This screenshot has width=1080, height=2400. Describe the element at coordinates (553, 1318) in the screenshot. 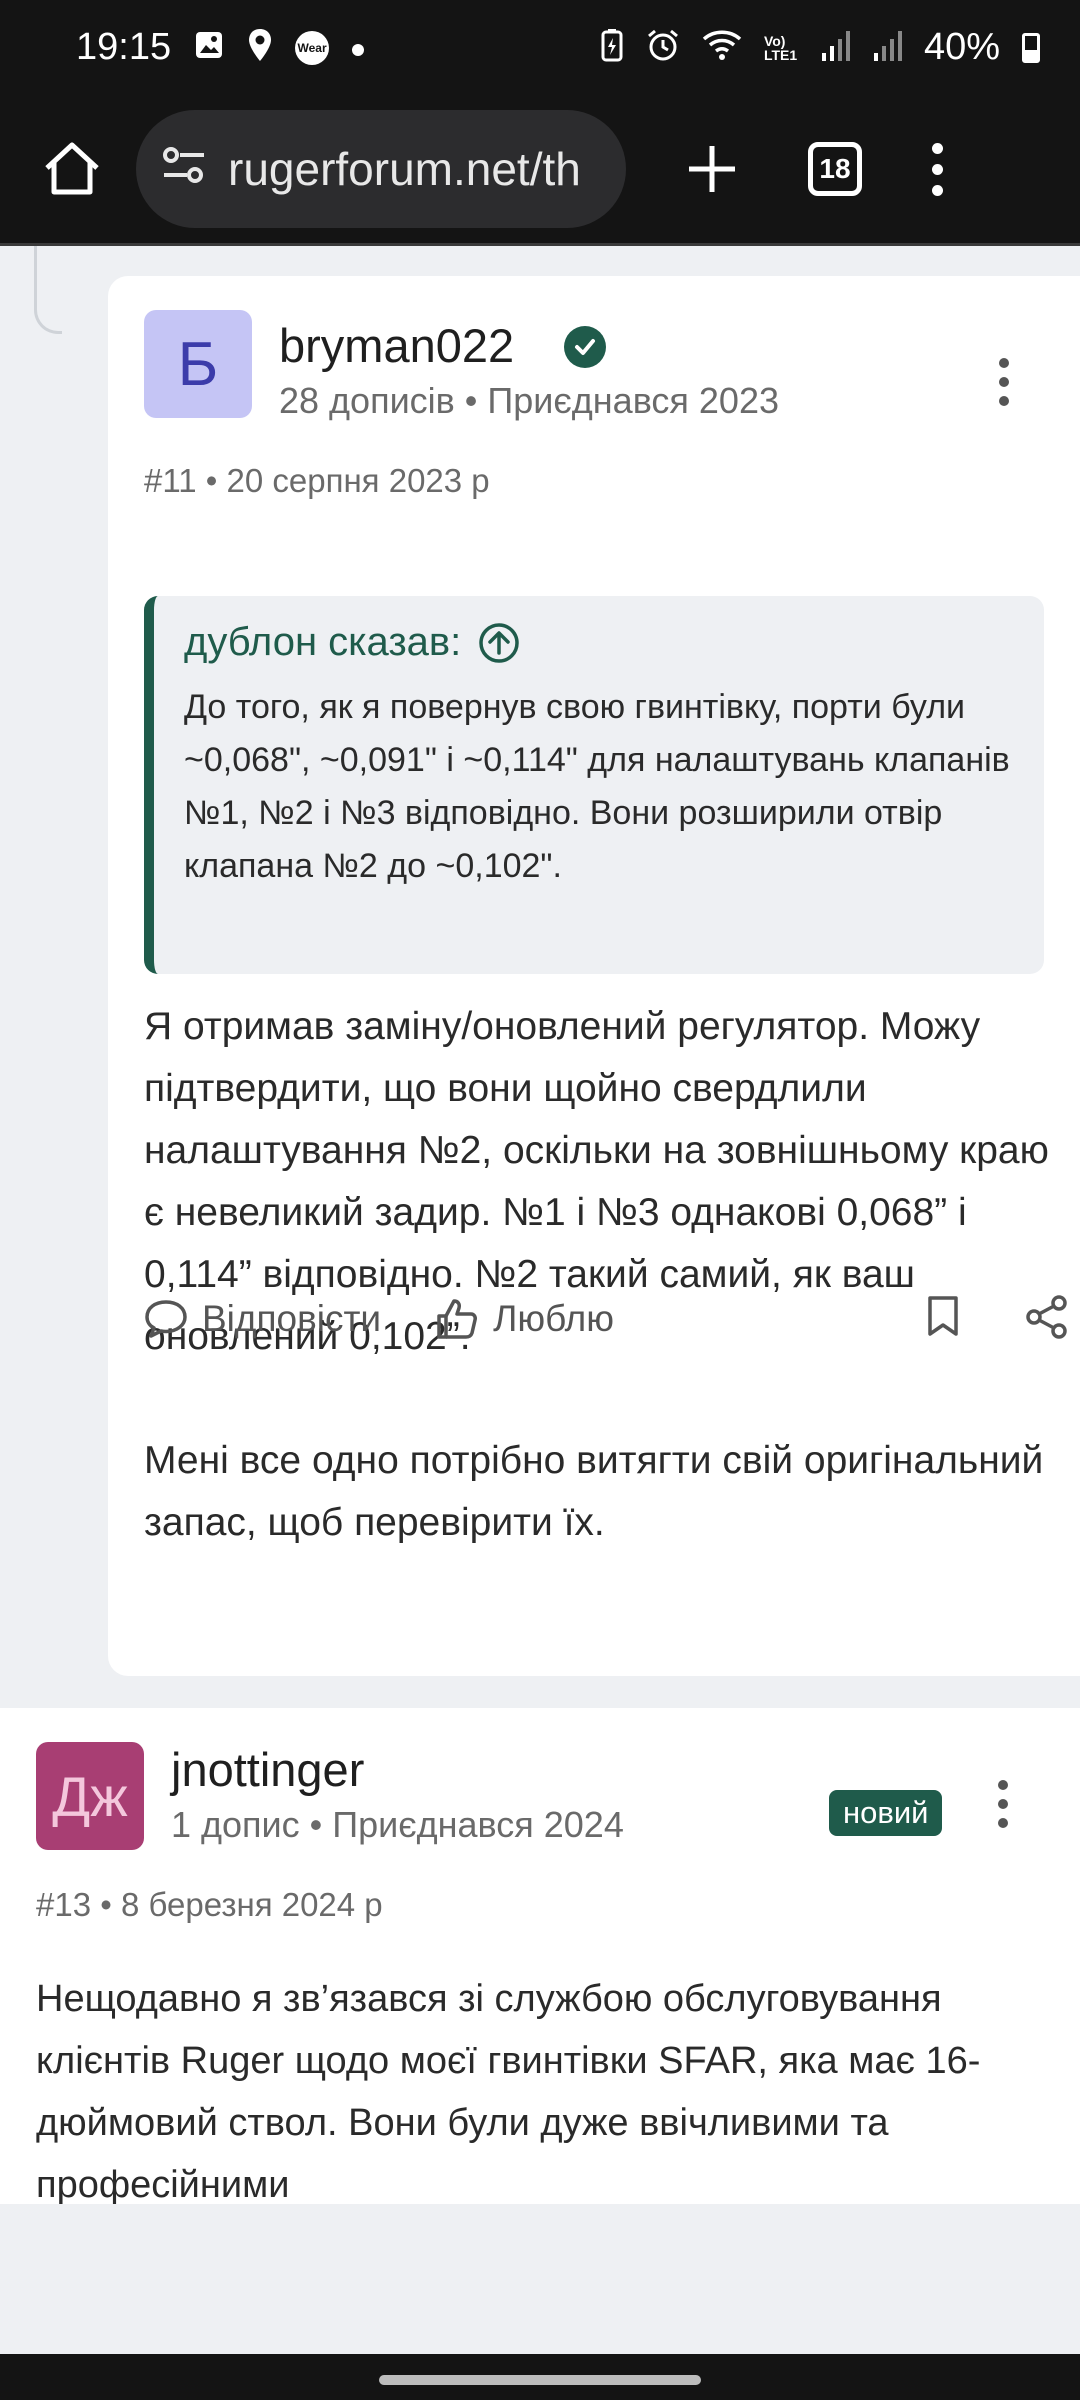

I see `like-label: Люблю` at that location.